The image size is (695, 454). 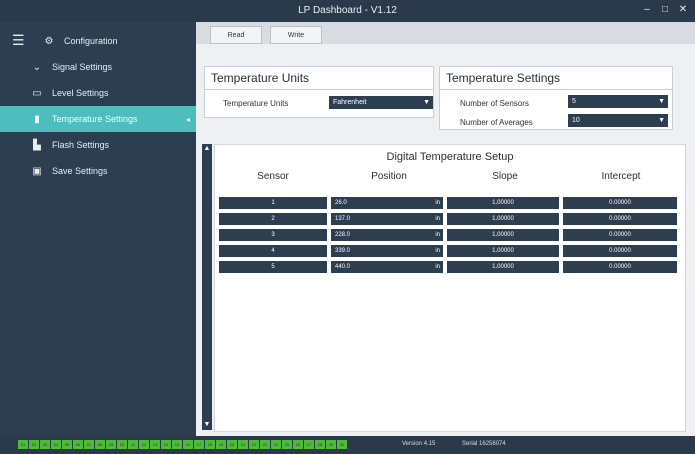 I want to click on column-header-slope: Slope, so click(x=505, y=176).